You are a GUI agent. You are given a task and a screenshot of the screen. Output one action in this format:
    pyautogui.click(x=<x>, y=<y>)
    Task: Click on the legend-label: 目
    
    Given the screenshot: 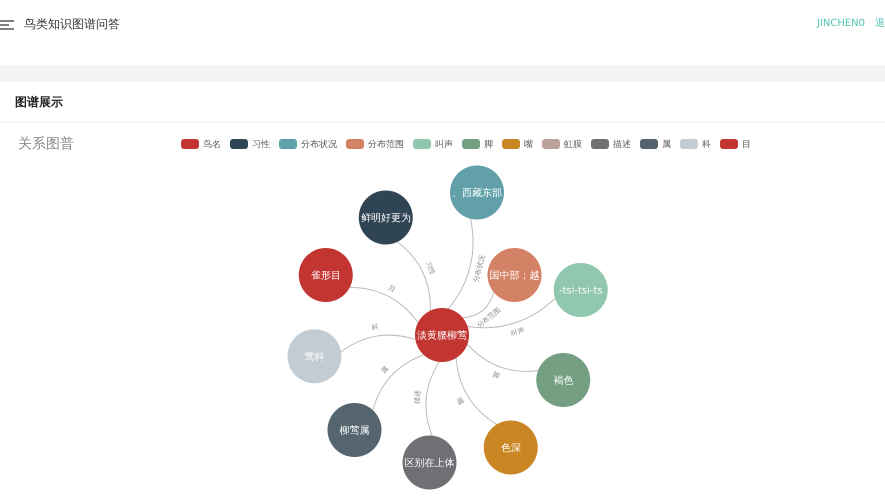 What is the action you would take?
    pyautogui.click(x=746, y=144)
    